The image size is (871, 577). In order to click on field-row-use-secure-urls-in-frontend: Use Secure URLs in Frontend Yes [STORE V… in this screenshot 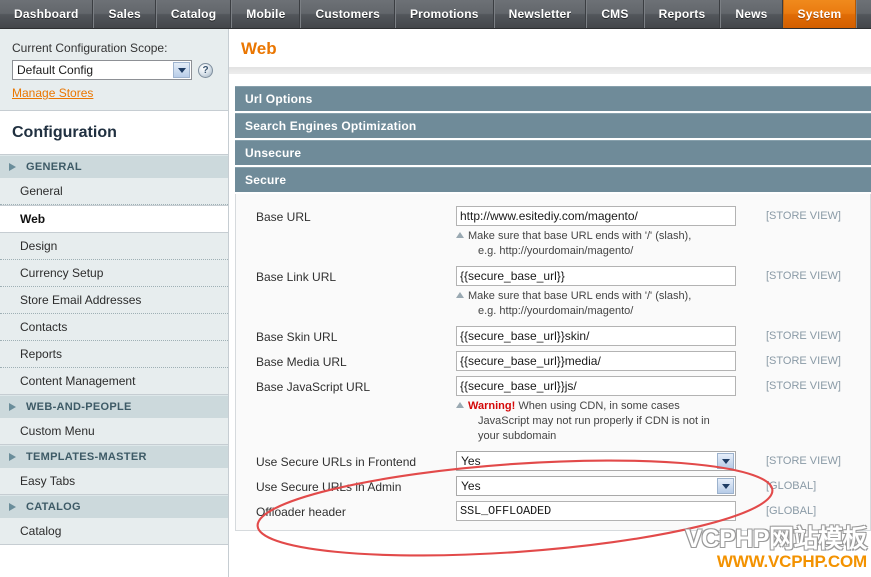, I will do `click(553, 462)`.